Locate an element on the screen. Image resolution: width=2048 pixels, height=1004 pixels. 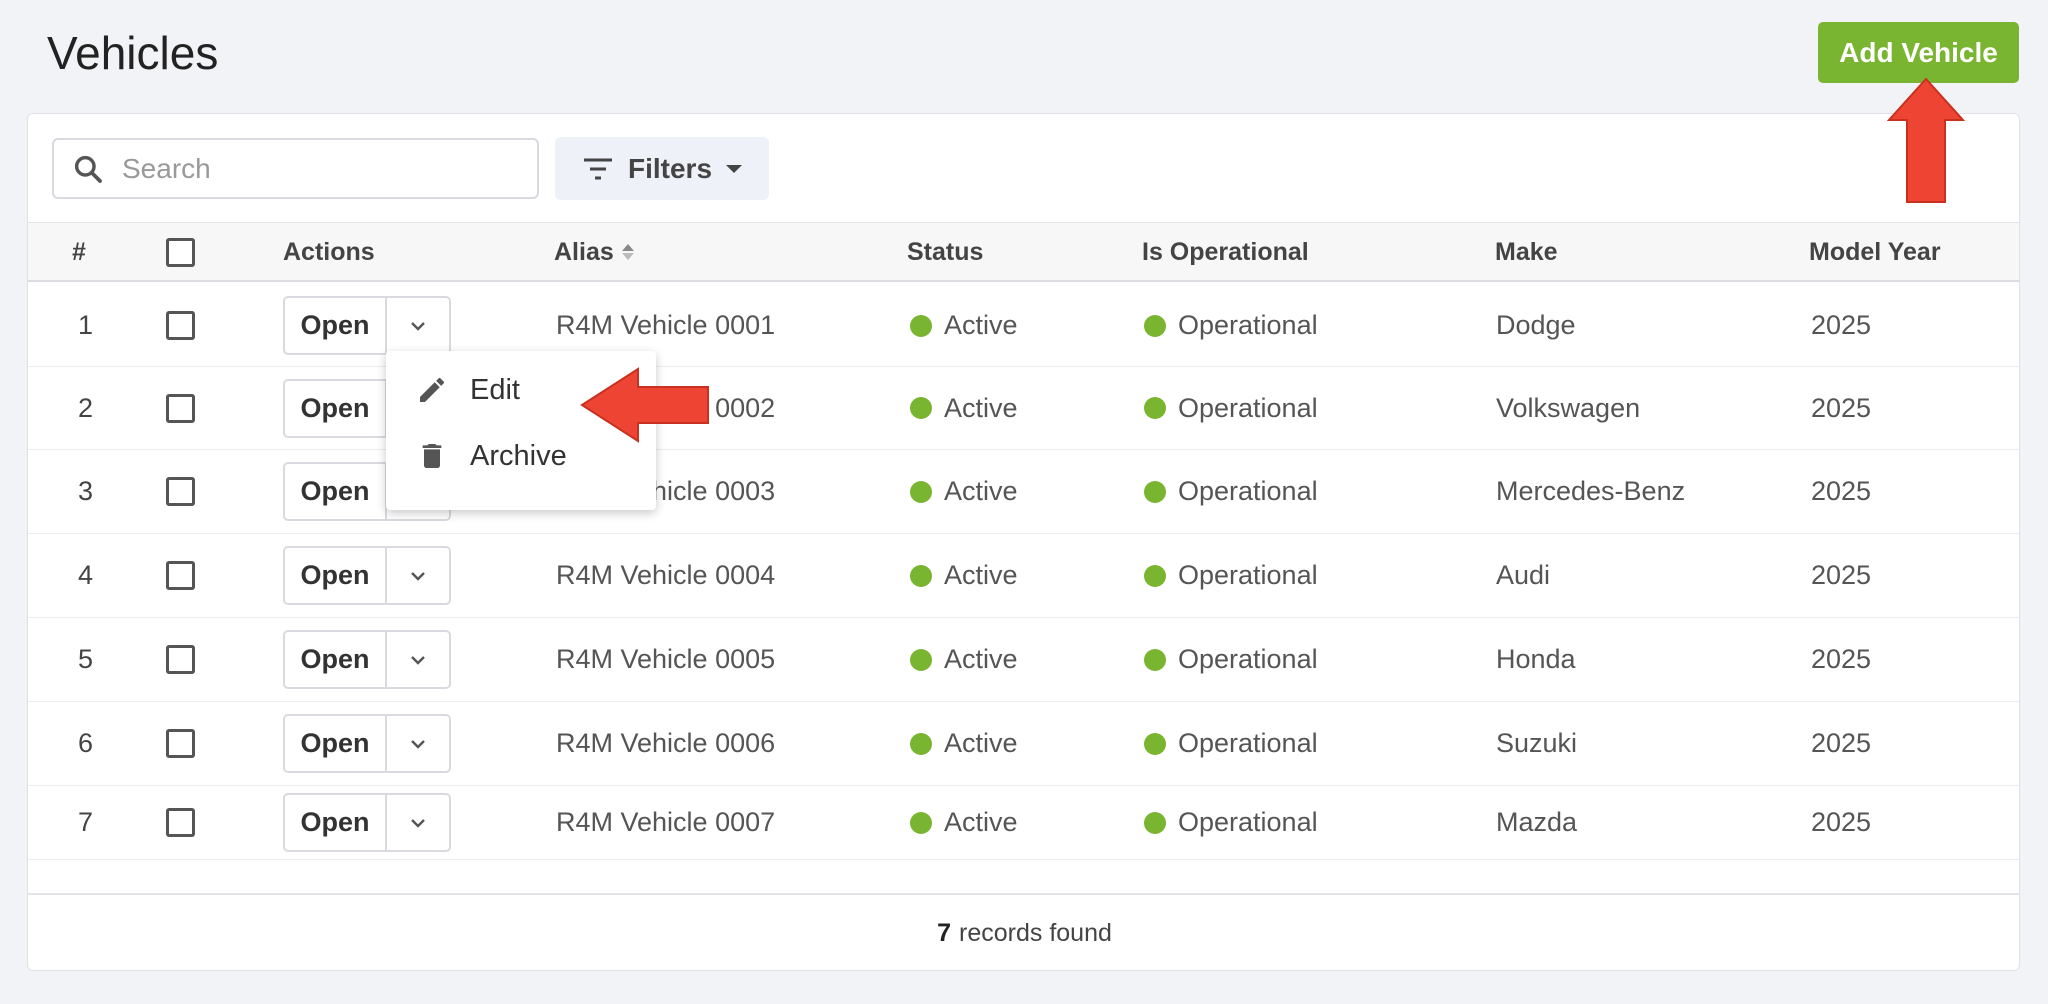
row-actions-dropdown: Edit Archive is located at coordinates (521, 430).